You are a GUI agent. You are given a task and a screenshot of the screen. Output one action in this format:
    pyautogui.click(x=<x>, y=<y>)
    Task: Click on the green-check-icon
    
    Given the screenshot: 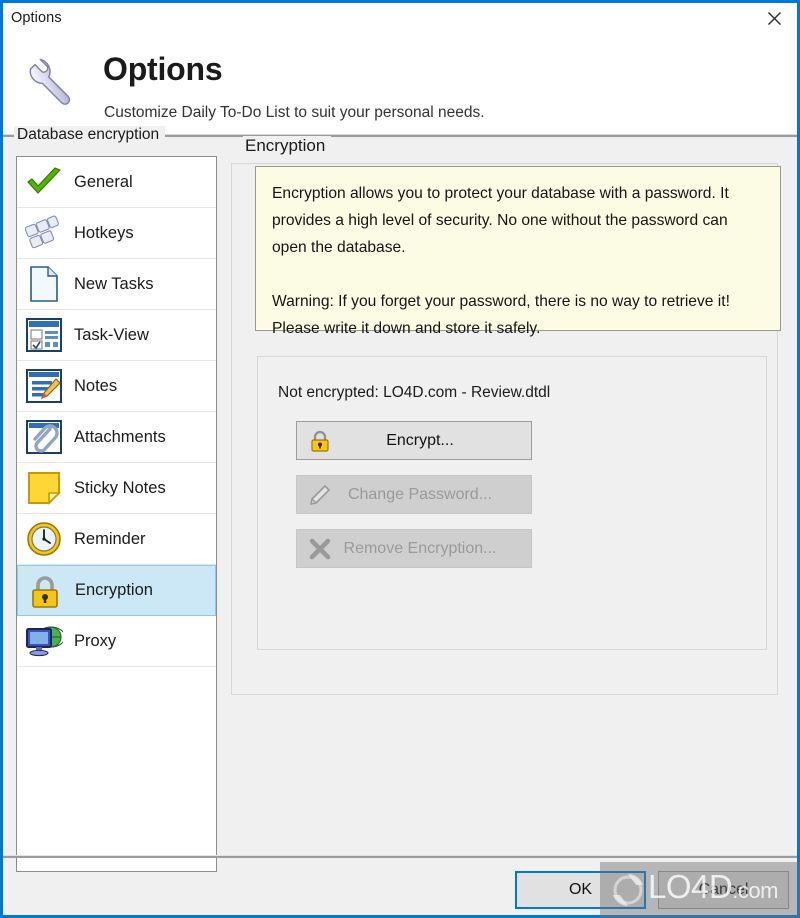 What is the action you would take?
    pyautogui.click(x=44, y=182)
    